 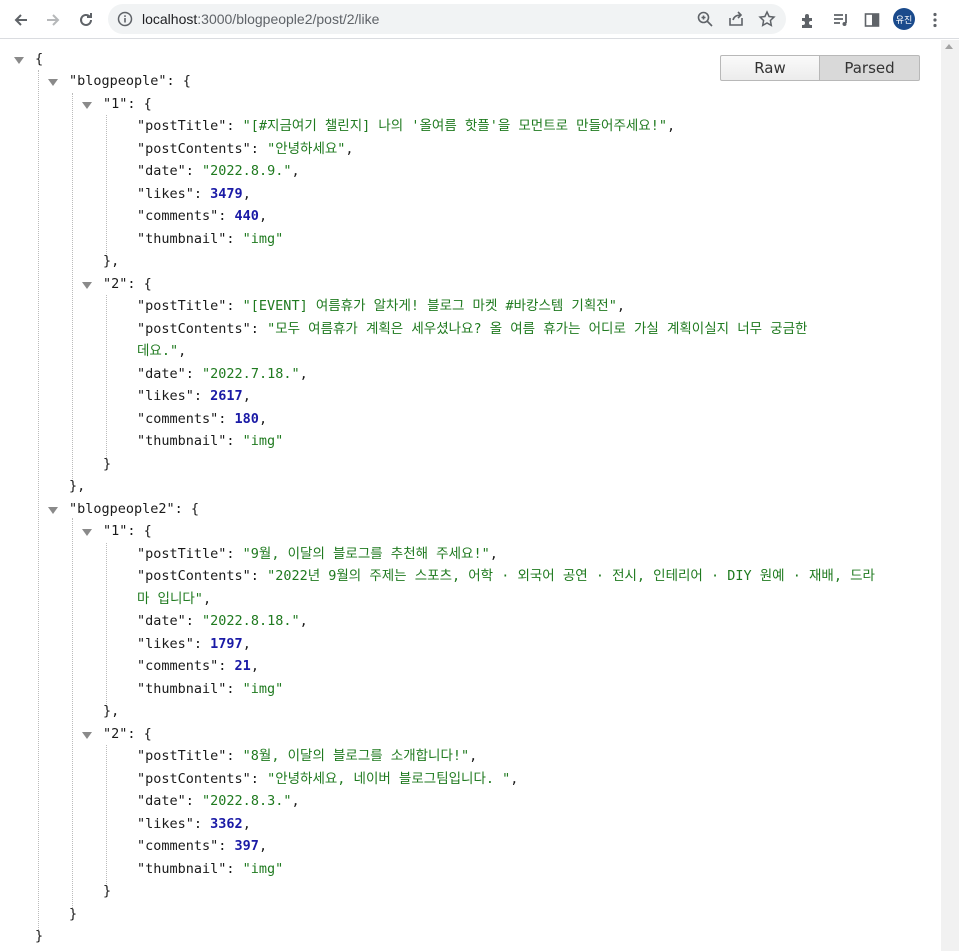 I want to click on reload-icon, so click(x=86, y=20).